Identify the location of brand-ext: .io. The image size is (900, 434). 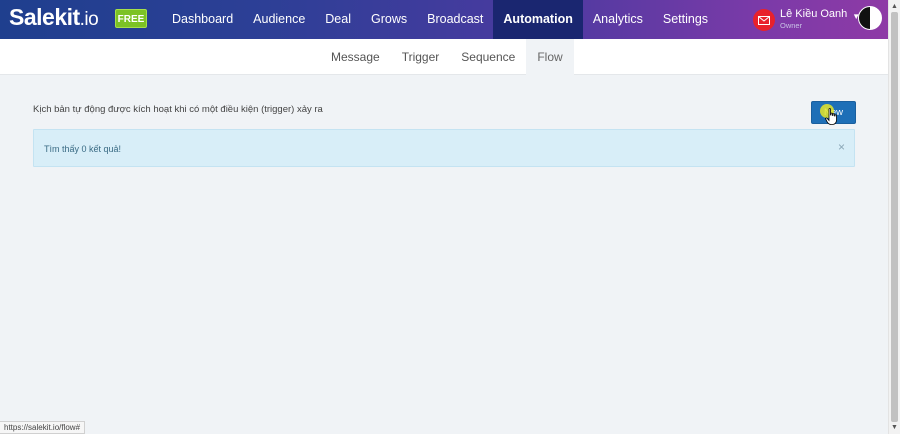
(89, 19).